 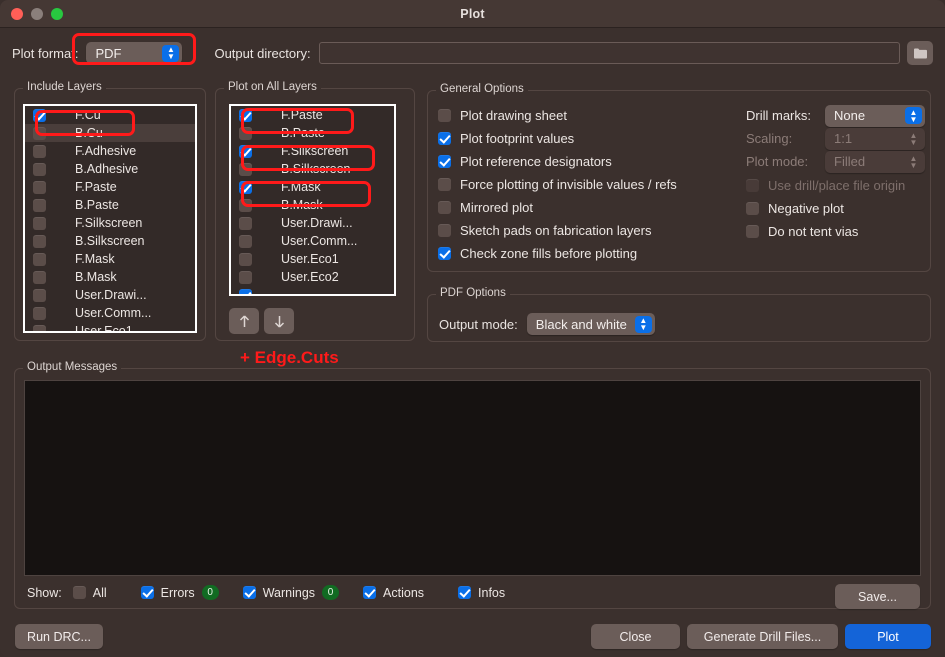 I want to click on field-label: Plot mode:, so click(x=777, y=161).